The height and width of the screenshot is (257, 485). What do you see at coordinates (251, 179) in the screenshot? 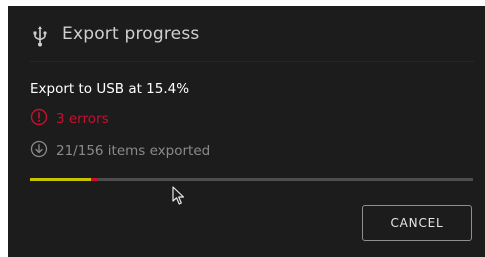
I see `export-progress-bar` at bounding box center [251, 179].